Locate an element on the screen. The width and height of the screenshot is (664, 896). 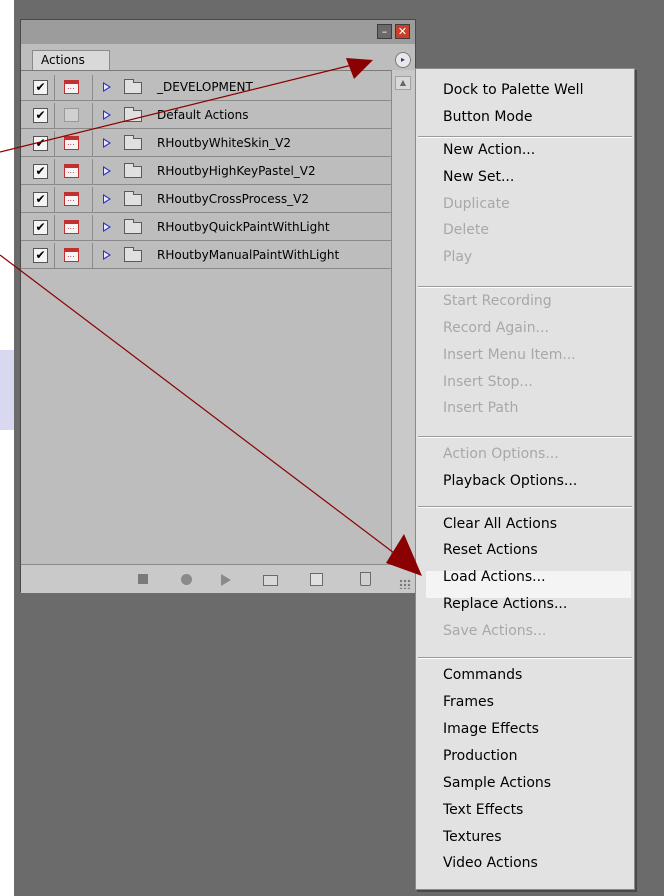
menu-item-sample-actions: Sample Actions is located at coordinates (497, 783).